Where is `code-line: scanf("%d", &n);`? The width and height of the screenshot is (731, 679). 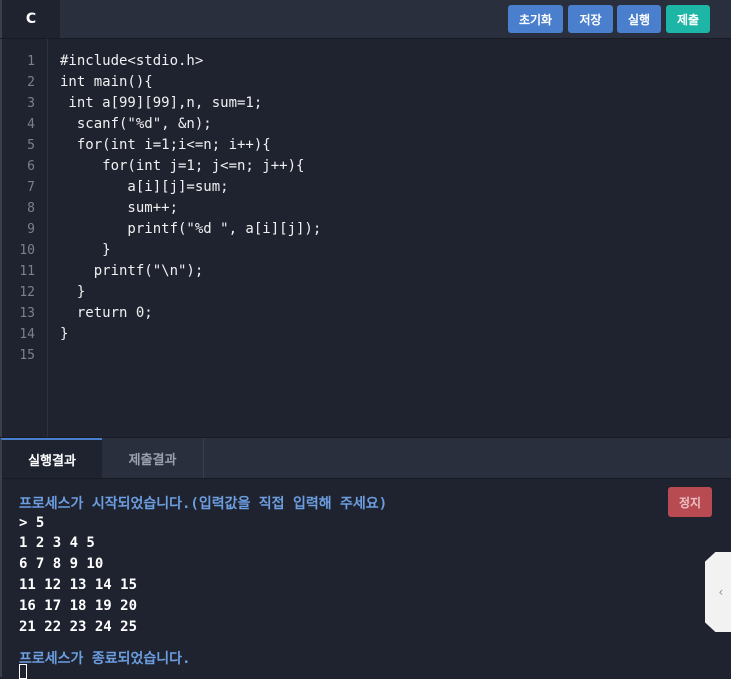 code-line: scanf("%d", &n); is located at coordinates (136, 124).